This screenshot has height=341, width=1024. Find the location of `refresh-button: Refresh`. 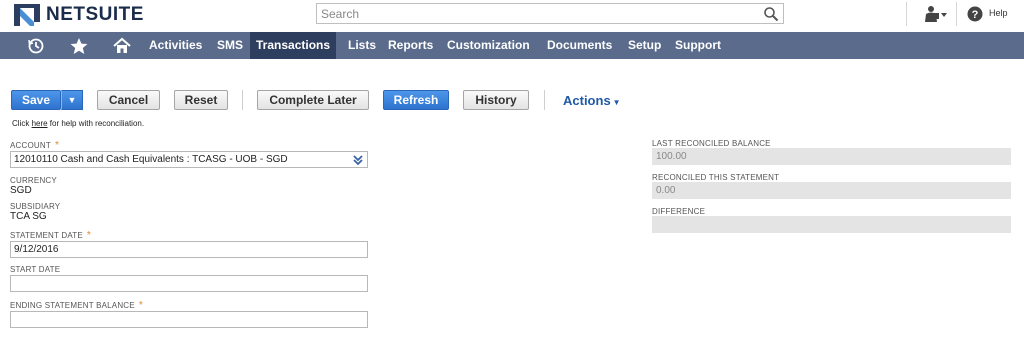

refresh-button: Refresh is located at coordinates (416, 100).